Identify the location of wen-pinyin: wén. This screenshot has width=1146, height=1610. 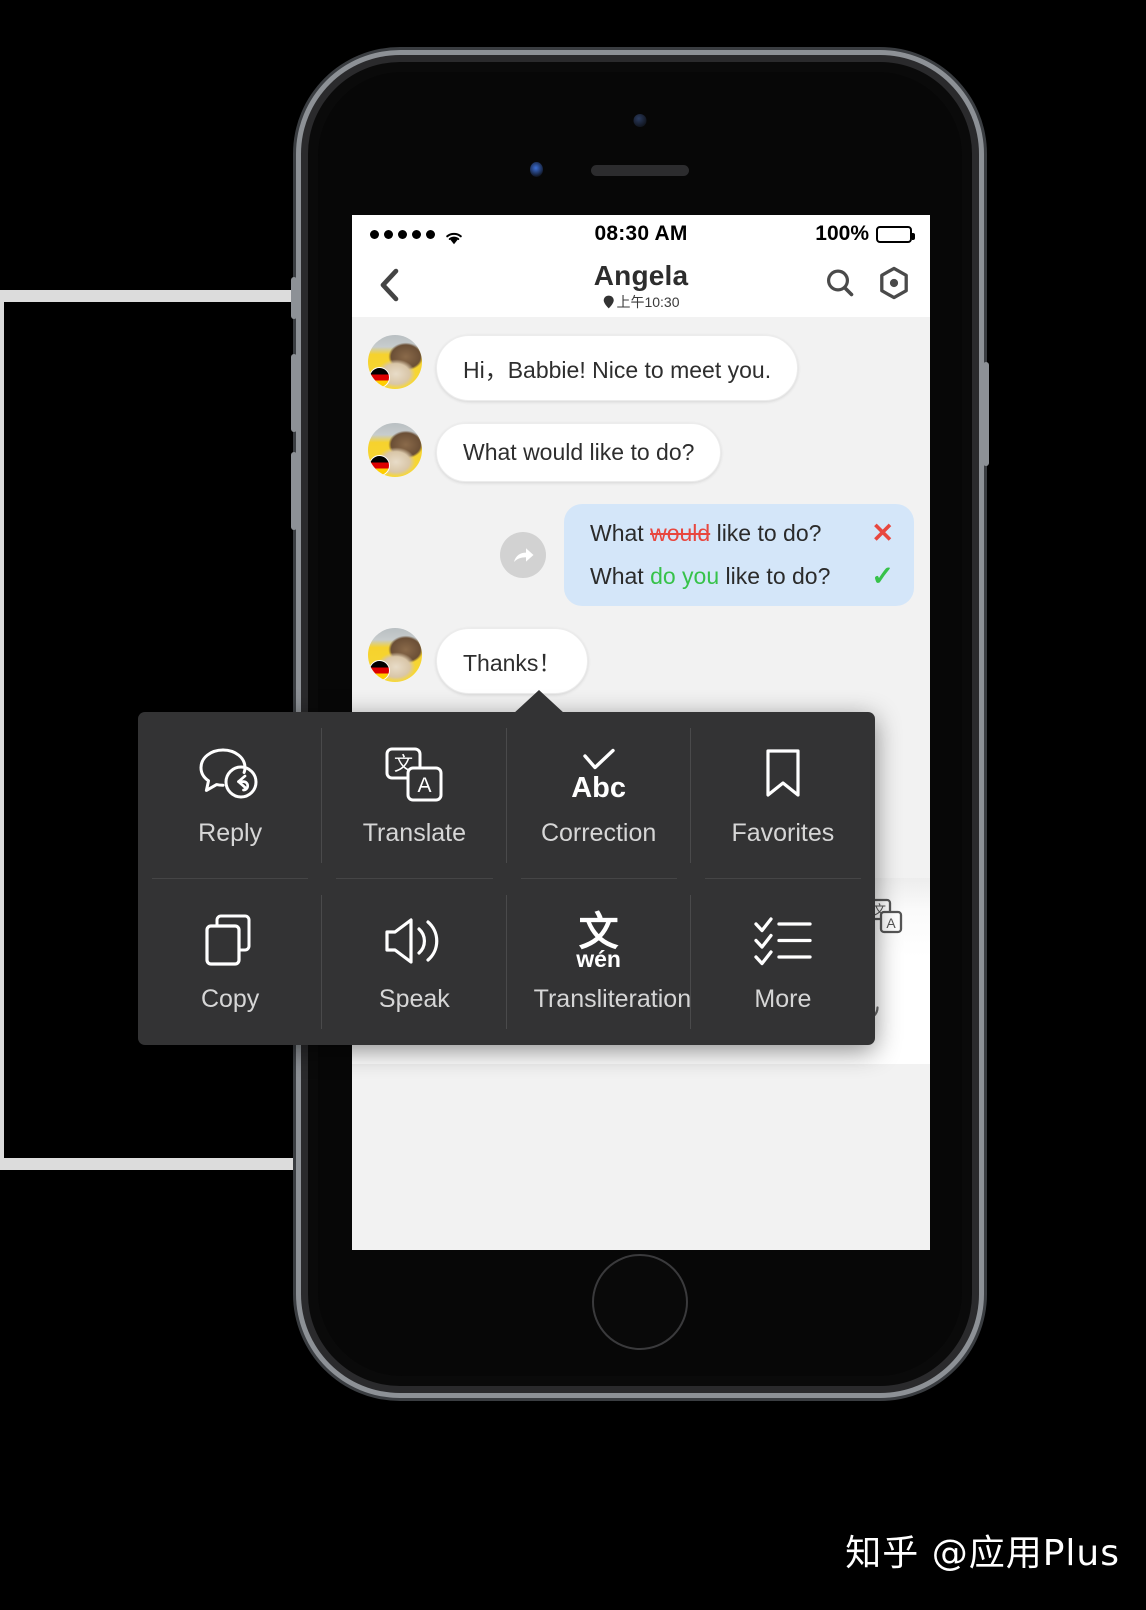
(598, 958).